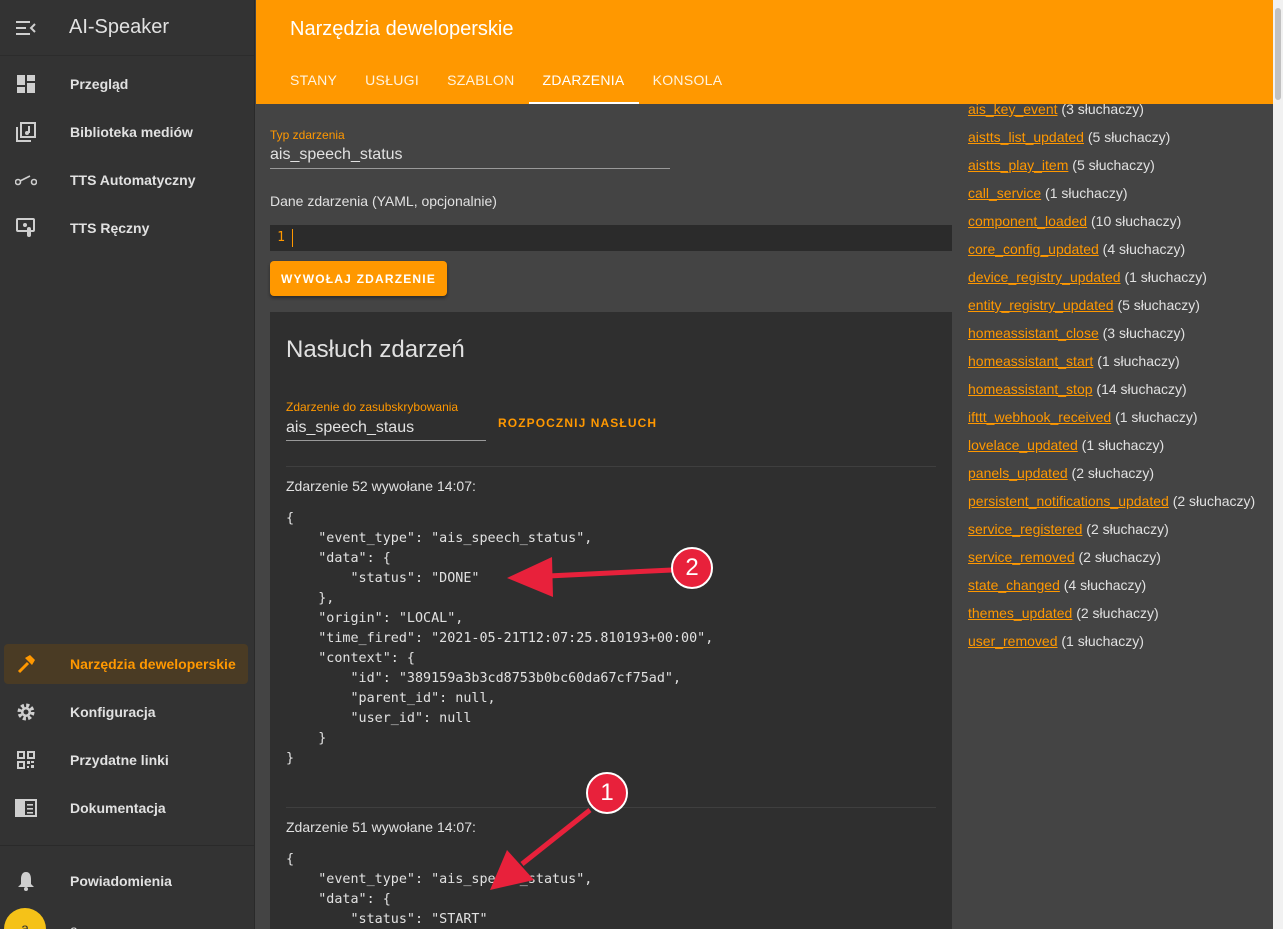  What do you see at coordinates (1144, 249) in the screenshot?
I see `listener-count: (4 słuchaczy)` at bounding box center [1144, 249].